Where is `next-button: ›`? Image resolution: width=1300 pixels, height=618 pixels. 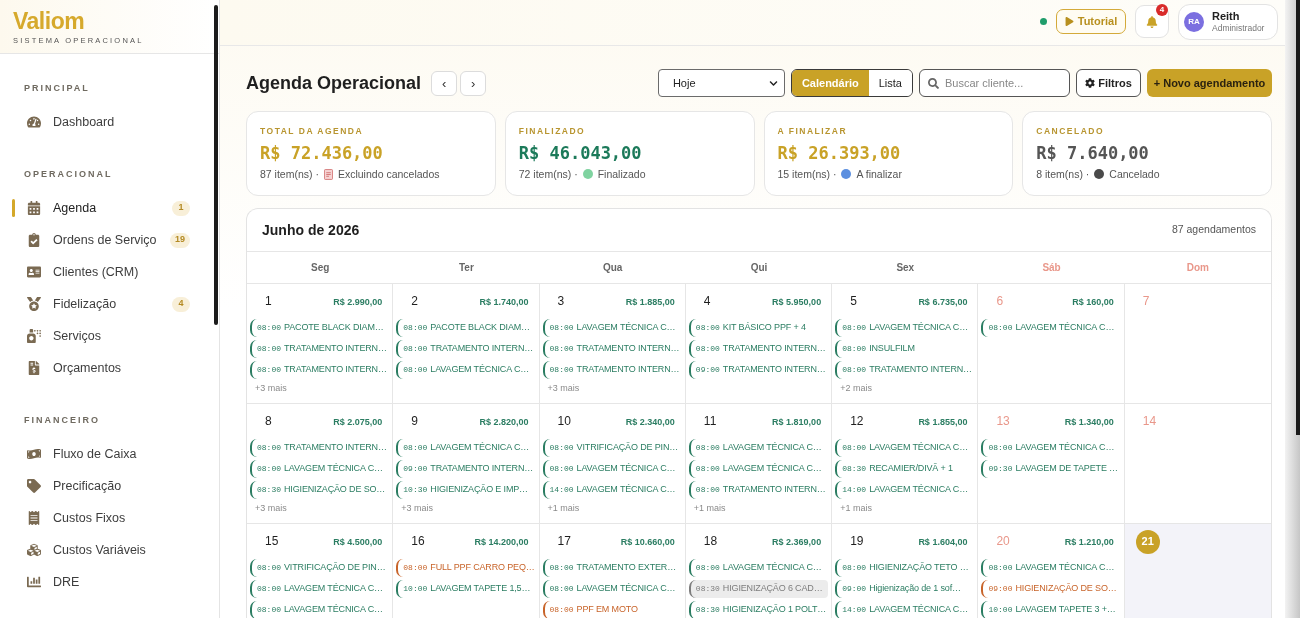 next-button: › is located at coordinates (473, 83).